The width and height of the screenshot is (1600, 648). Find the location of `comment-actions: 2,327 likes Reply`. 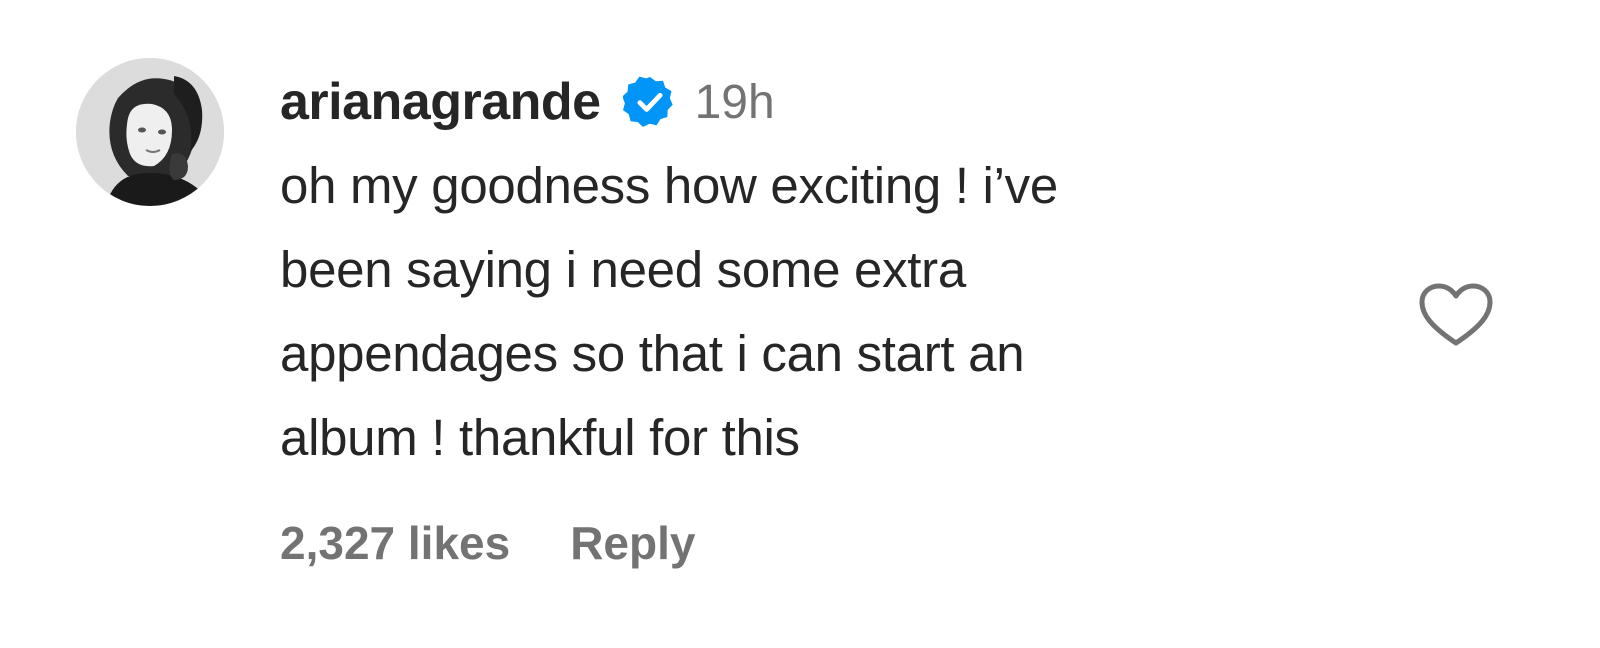

comment-actions: 2,327 likes Reply is located at coordinates (487, 543).